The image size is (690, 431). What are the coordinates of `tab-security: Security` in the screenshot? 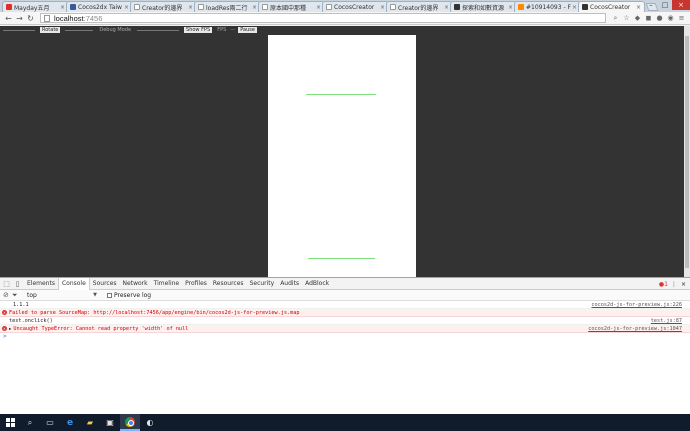 It's located at (262, 284).